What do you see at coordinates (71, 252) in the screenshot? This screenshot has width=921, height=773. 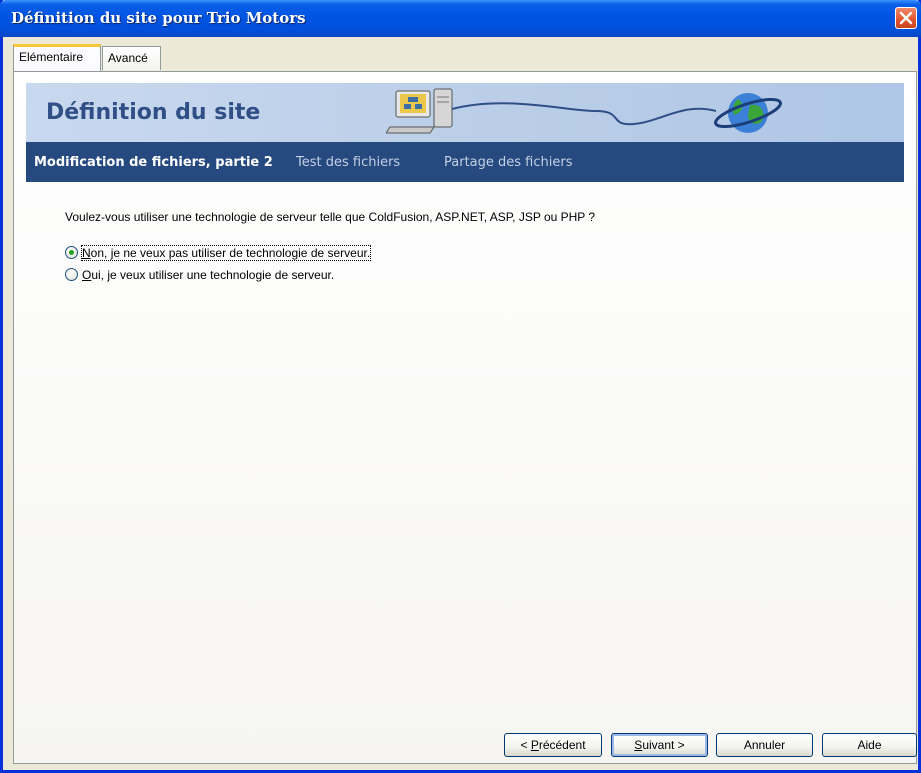 I see `radio-button-checked` at bounding box center [71, 252].